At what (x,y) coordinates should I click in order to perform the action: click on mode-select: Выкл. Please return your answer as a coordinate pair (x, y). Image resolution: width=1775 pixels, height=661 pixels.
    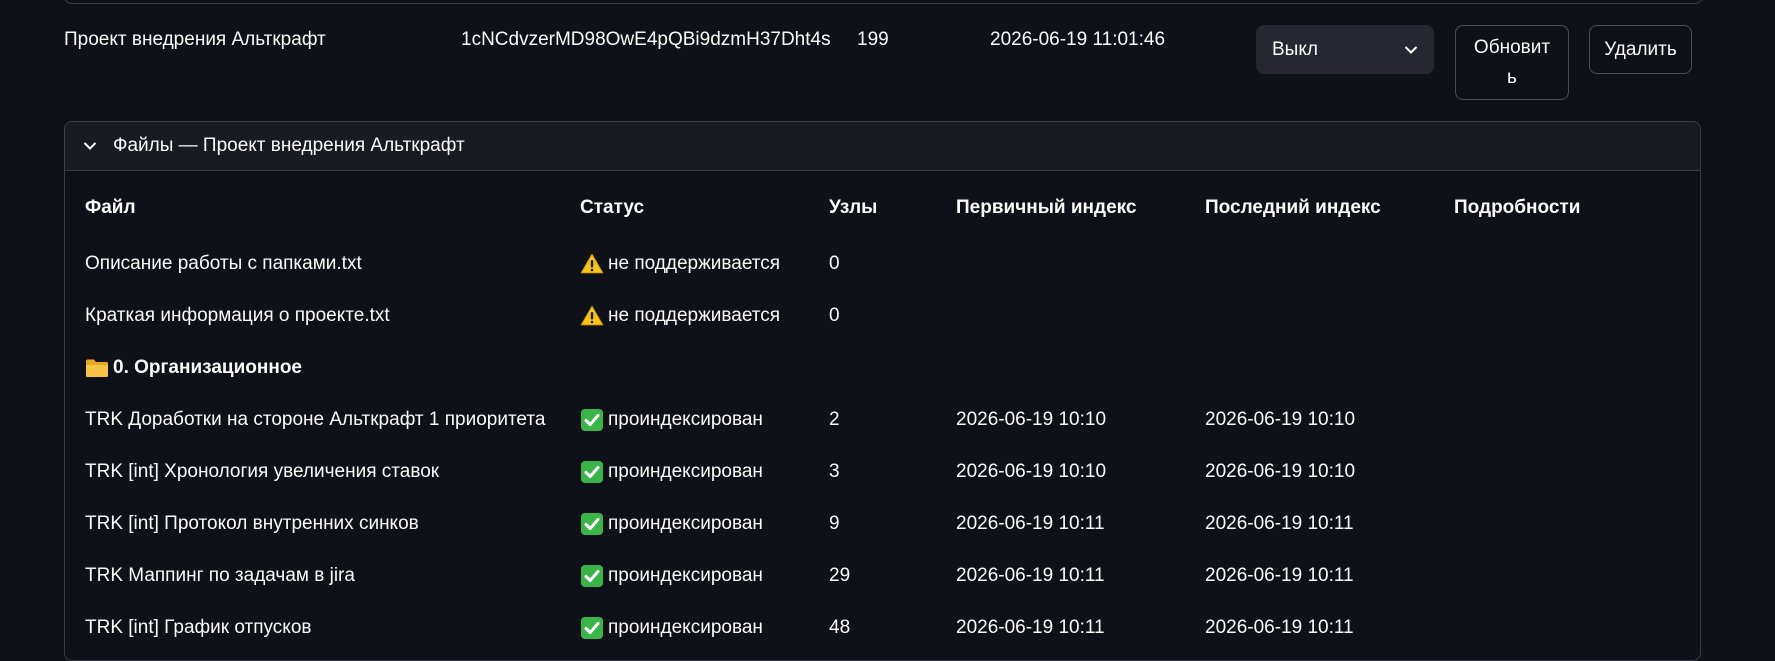
    Looking at the image, I should click on (1345, 49).